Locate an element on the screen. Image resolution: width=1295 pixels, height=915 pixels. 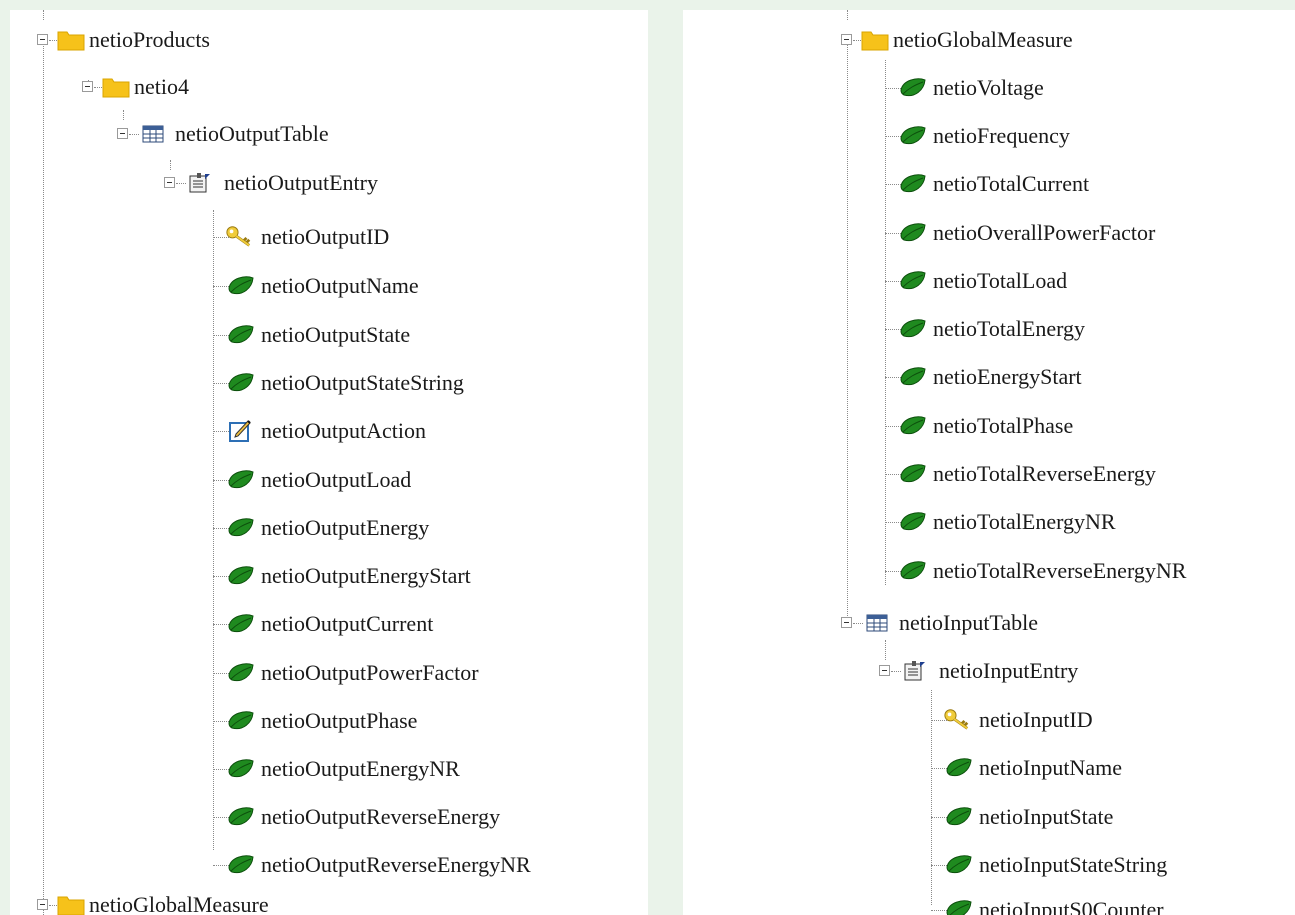
tree-node-label: netioOverallPowerFactor is located at coordinates (1044, 232).